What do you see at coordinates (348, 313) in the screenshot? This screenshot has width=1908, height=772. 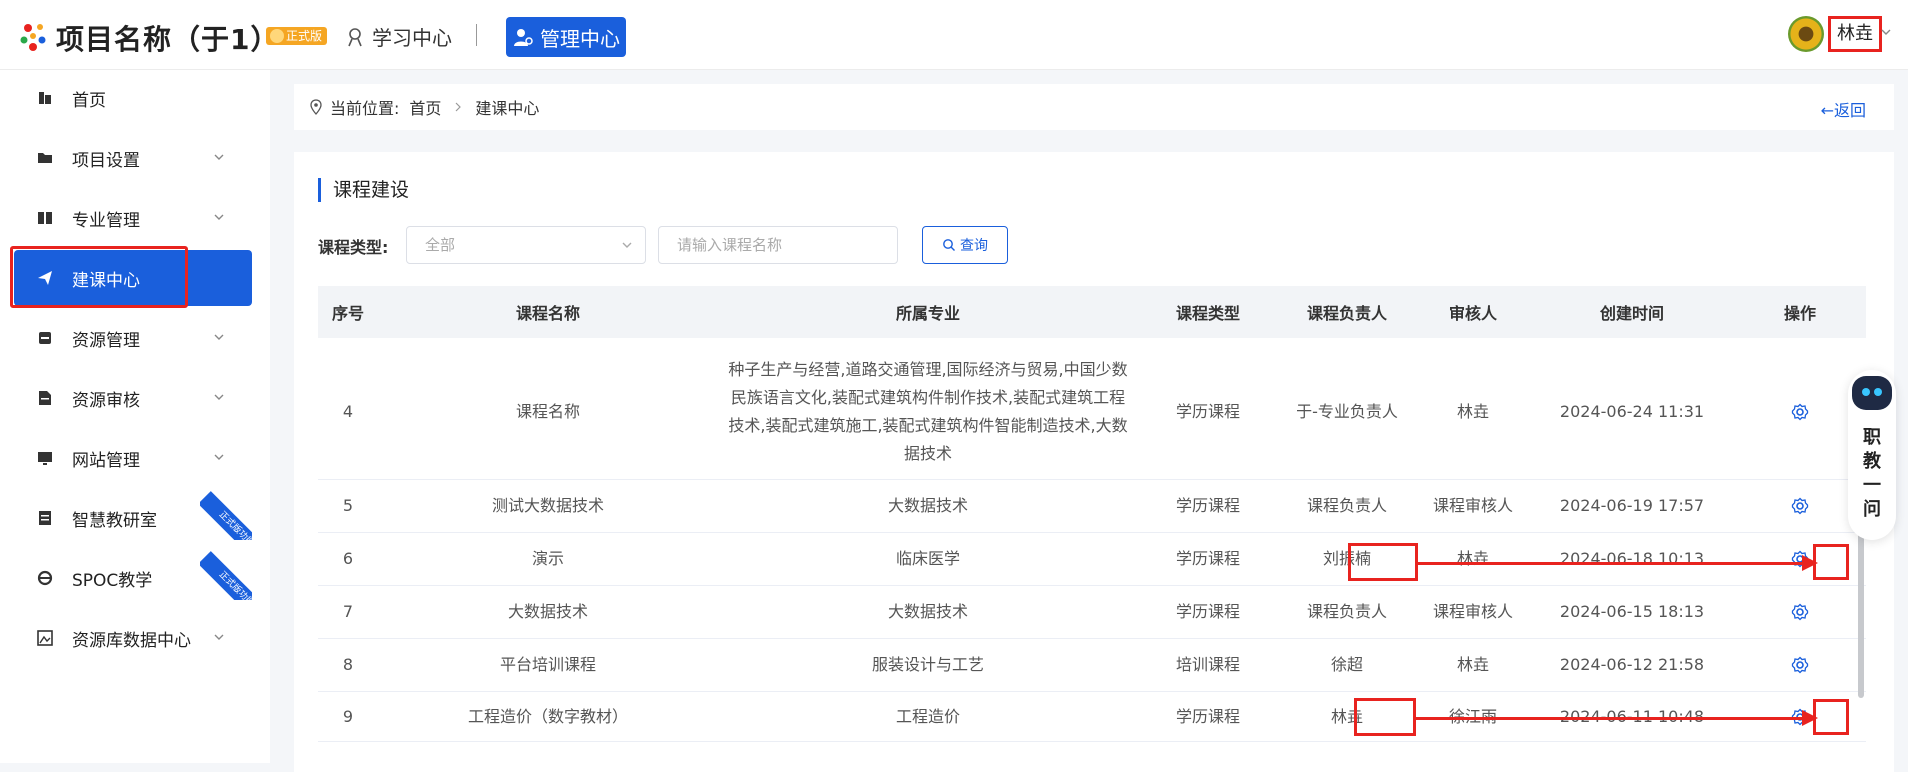 I see `col-header: 序号` at bounding box center [348, 313].